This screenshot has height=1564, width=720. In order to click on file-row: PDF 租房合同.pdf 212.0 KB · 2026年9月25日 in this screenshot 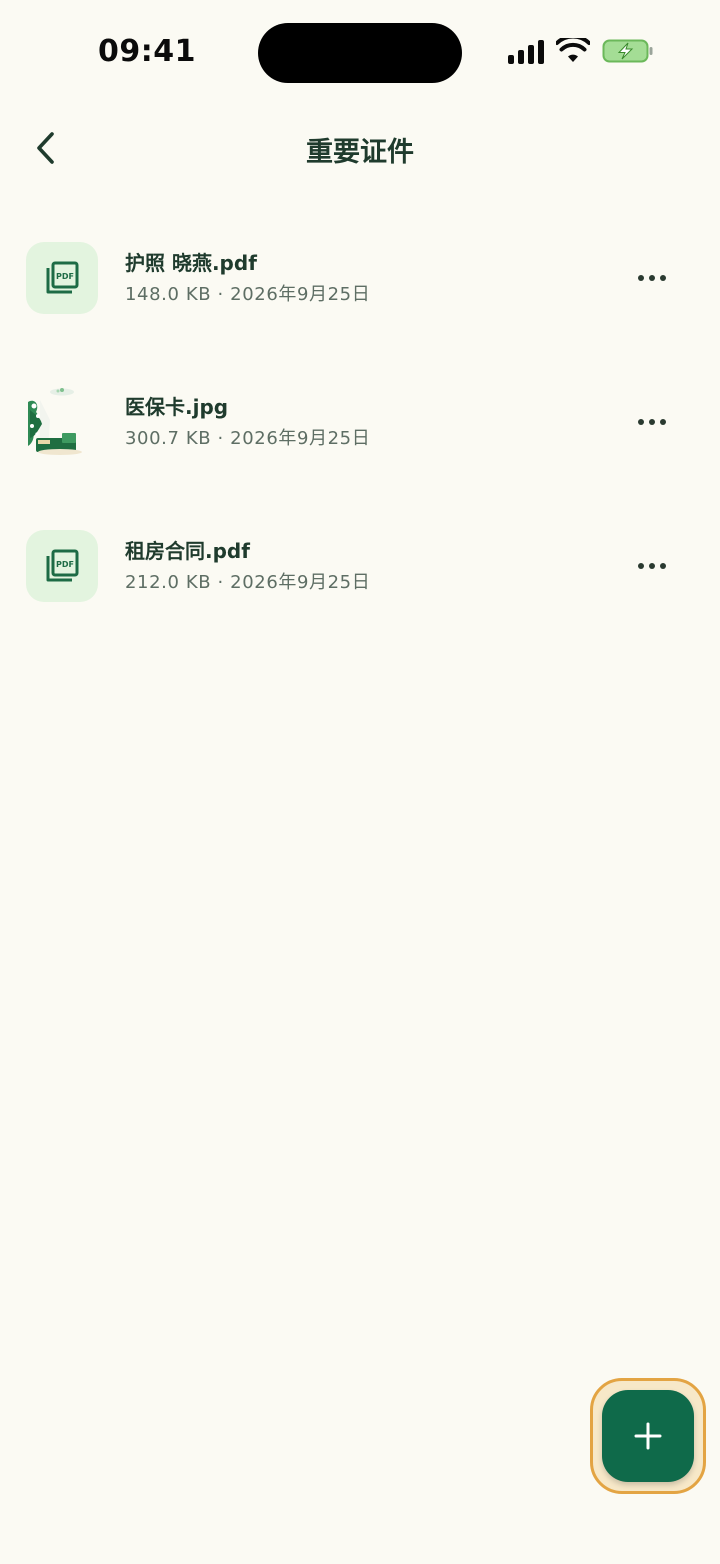, I will do `click(360, 566)`.